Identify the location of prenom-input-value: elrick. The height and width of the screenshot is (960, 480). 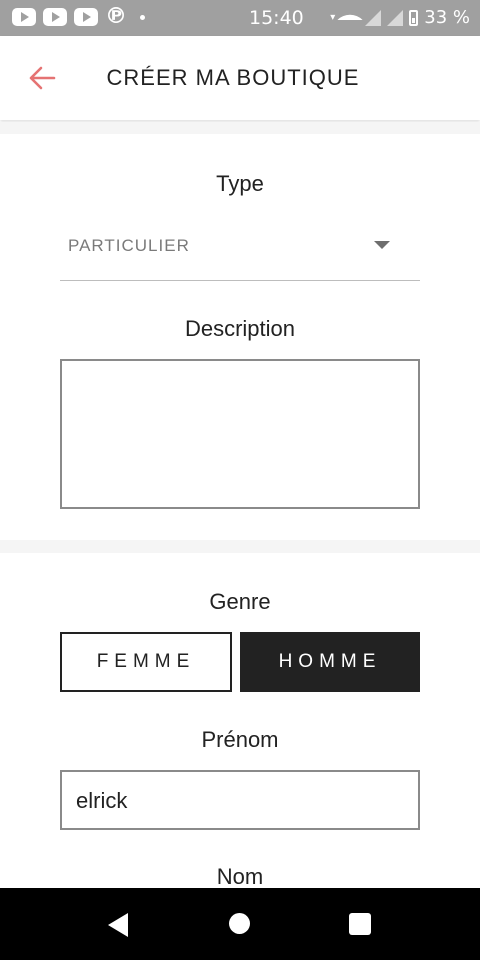
(102, 800).